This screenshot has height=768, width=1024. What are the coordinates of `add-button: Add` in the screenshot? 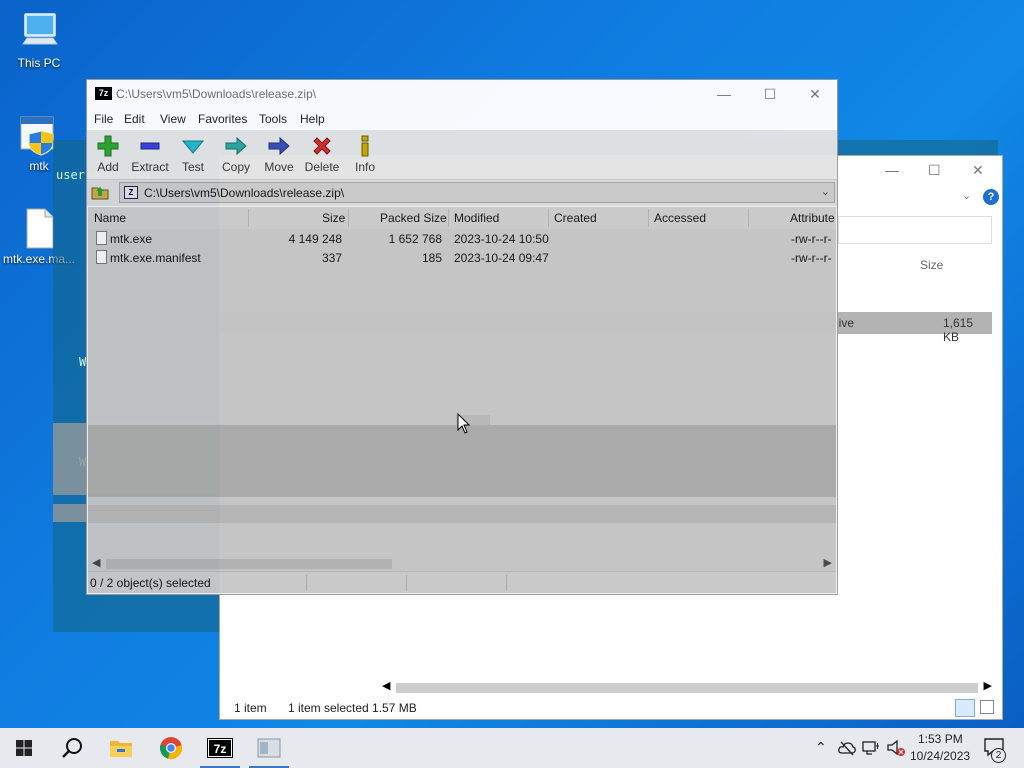 It's located at (108, 154).